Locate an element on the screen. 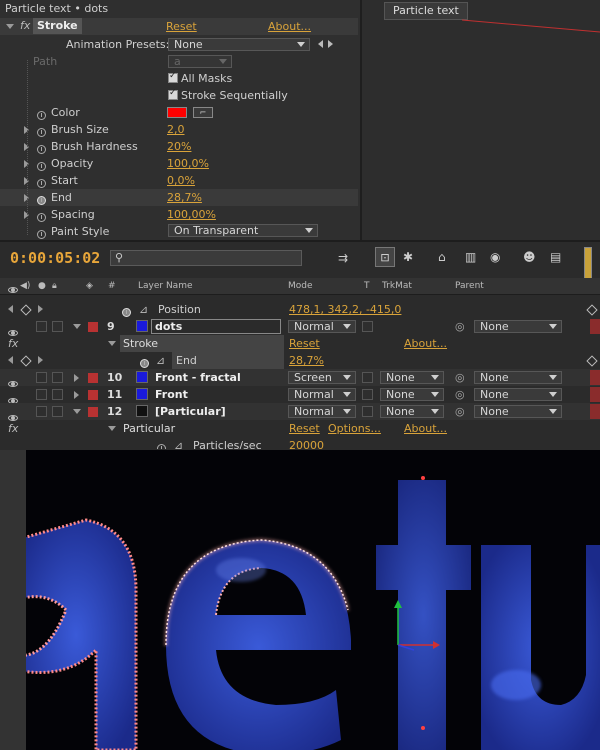 This screenshot has height=750, width=600. layer-name-field: dots is located at coordinates (216, 326).